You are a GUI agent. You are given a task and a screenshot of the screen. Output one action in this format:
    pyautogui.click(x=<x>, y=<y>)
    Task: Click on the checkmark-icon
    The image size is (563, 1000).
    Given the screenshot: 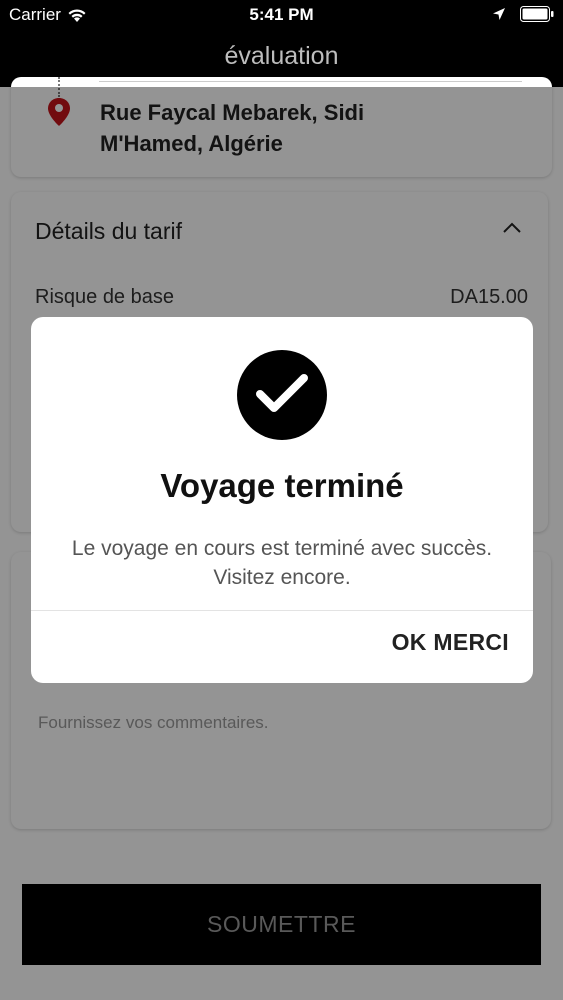 What is the action you would take?
    pyautogui.click(x=282, y=393)
    